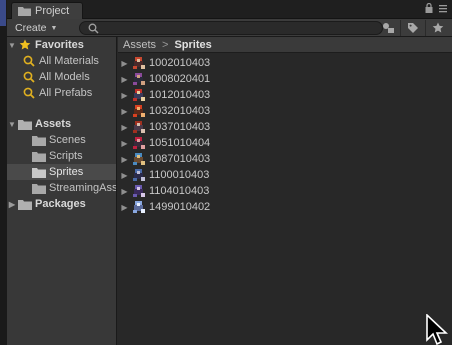 The image size is (452, 345). I want to click on asset-name: 1008020401, so click(180, 79).